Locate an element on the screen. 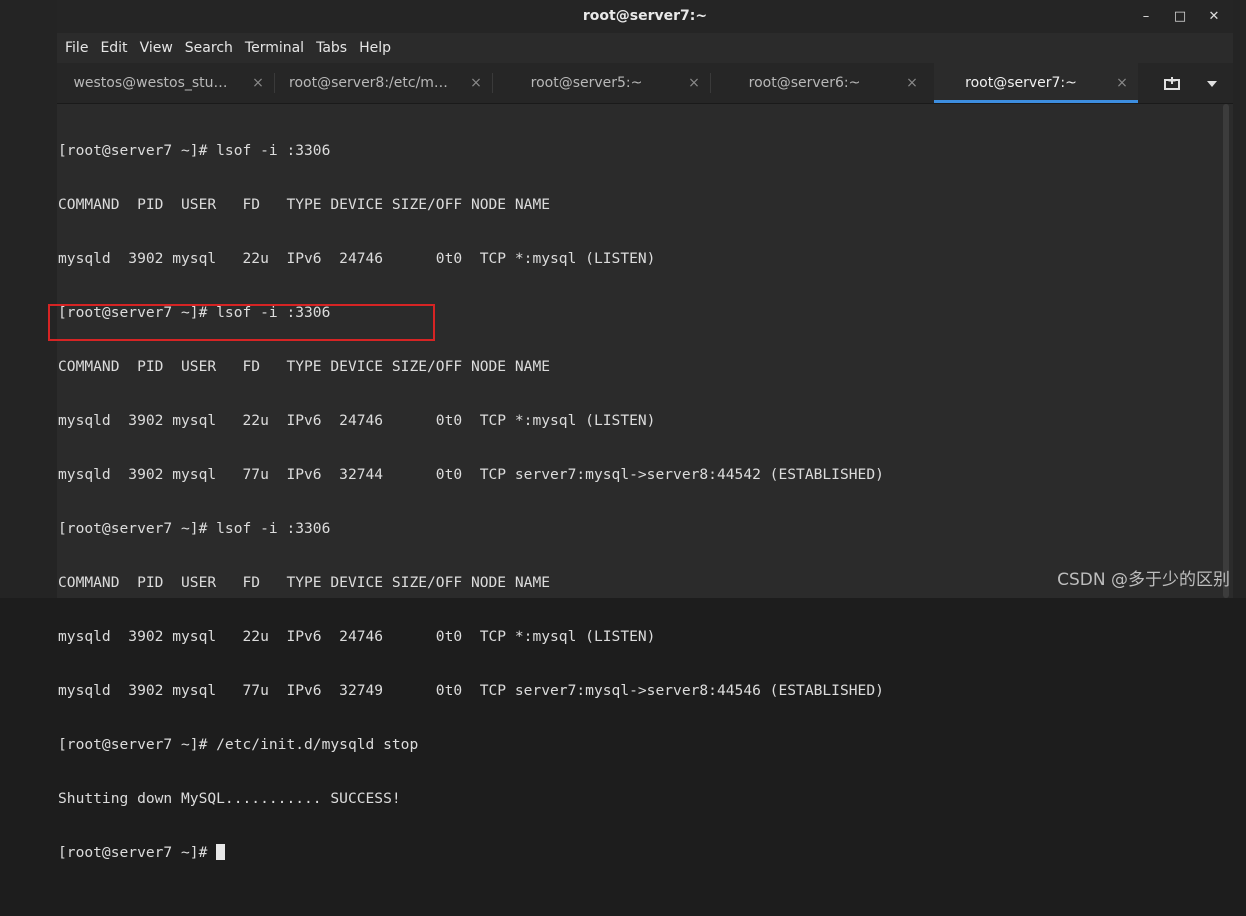 The width and height of the screenshot is (1246, 916). tab-server5: root@server5:~ × is located at coordinates (601, 83).